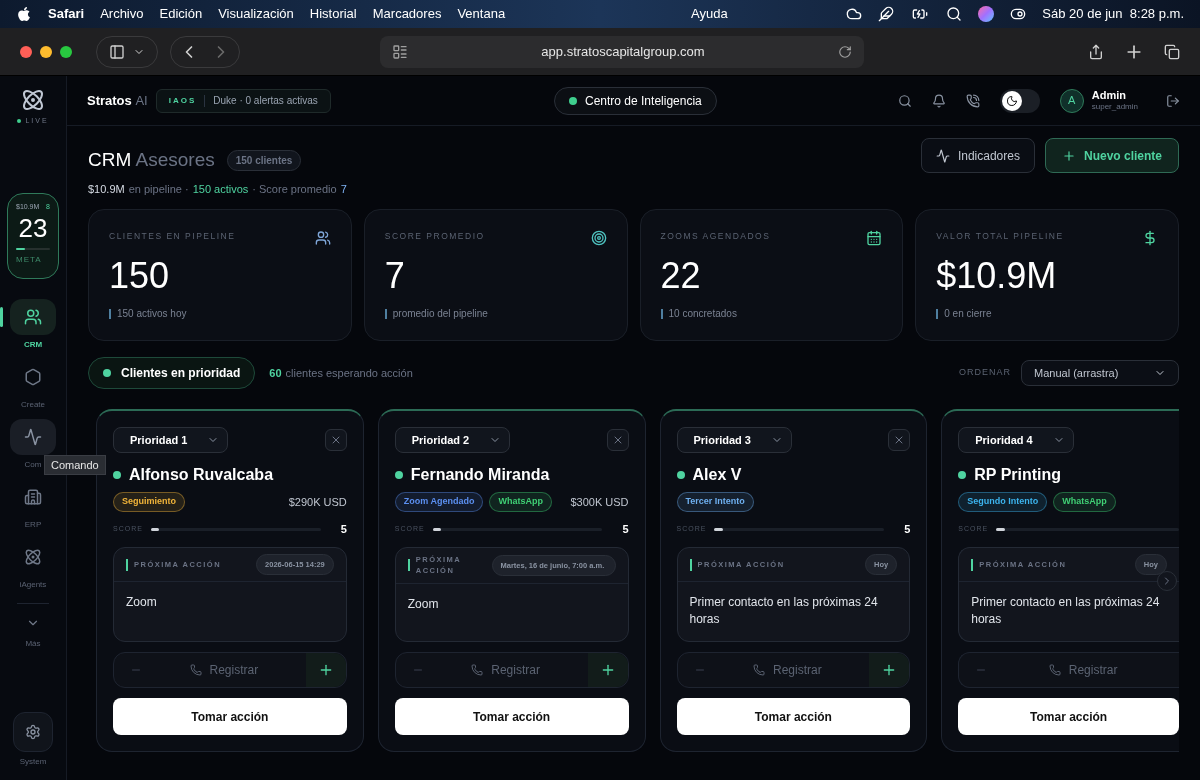 This screenshot has height=780, width=1200. I want to click on client-count-badge: 150 clientes, so click(264, 160).